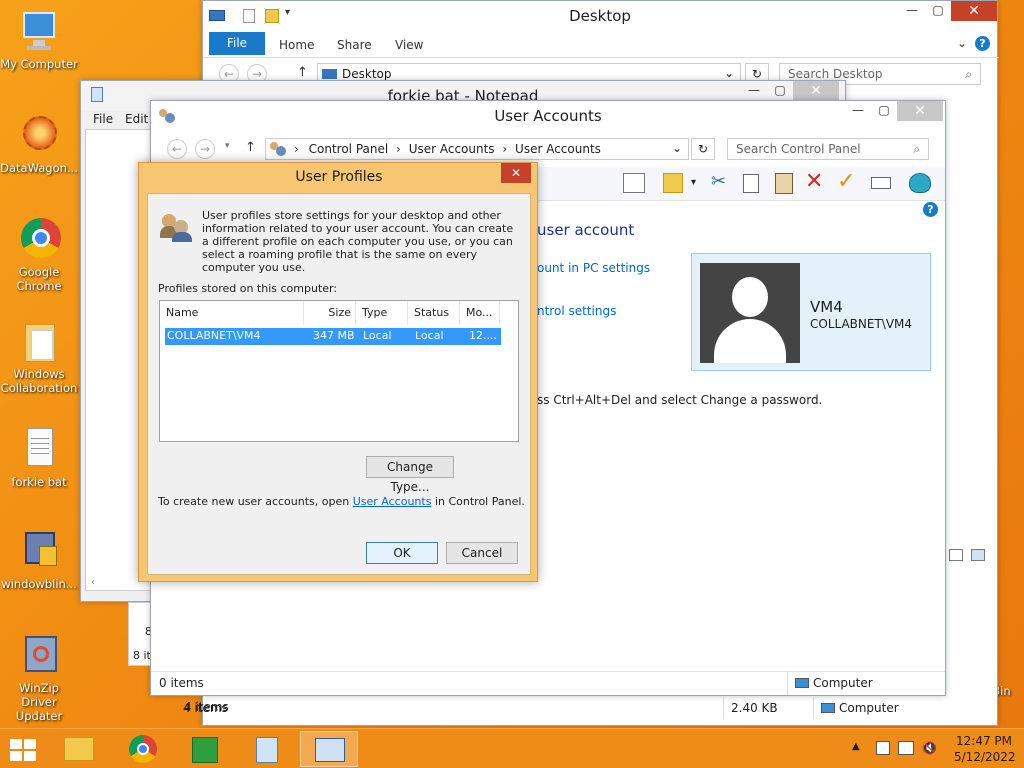 The image size is (1024, 768). I want to click on explorer-titlebar: ▾ Desktop — ▢ ✕, so click(600, 16).